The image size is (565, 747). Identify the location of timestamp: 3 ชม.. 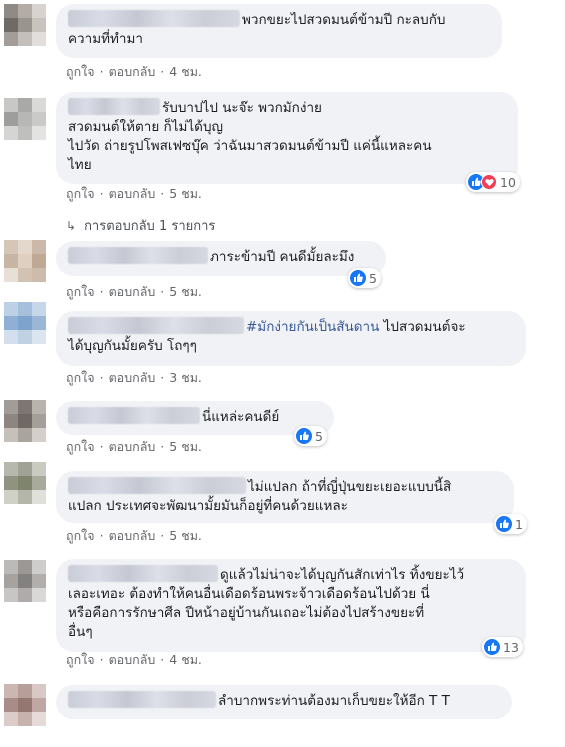
(185, 377).